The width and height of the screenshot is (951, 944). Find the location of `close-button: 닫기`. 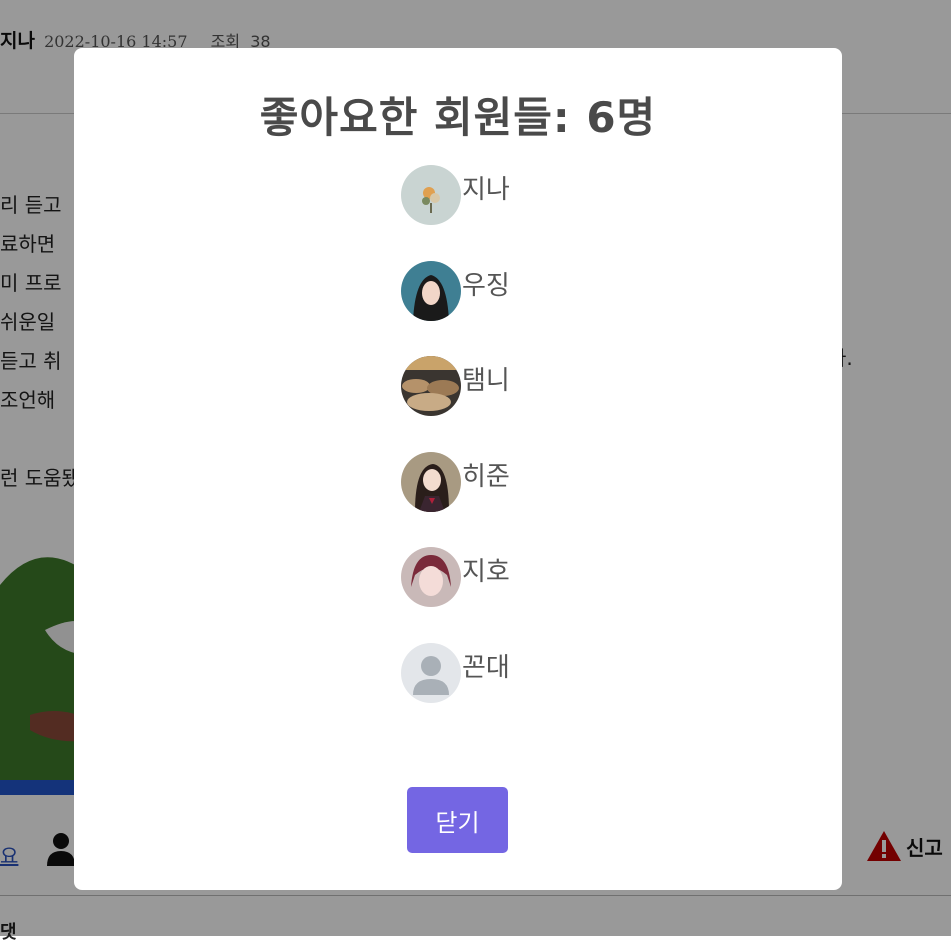

close-button: 닫기 is located at coordinates (457, 820).